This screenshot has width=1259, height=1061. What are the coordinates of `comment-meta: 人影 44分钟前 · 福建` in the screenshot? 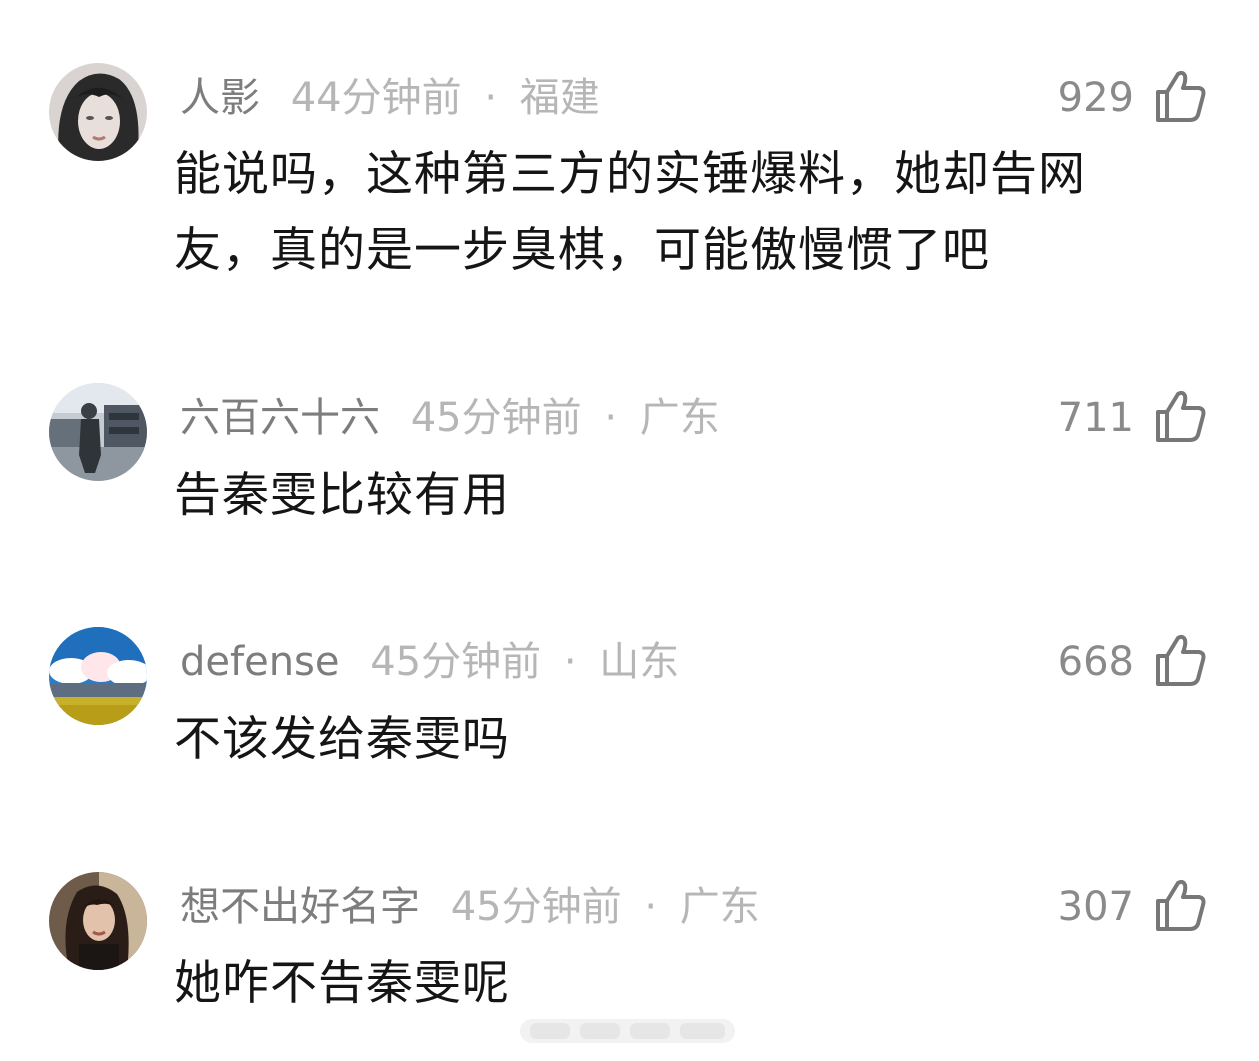 It's located at (390, 98).